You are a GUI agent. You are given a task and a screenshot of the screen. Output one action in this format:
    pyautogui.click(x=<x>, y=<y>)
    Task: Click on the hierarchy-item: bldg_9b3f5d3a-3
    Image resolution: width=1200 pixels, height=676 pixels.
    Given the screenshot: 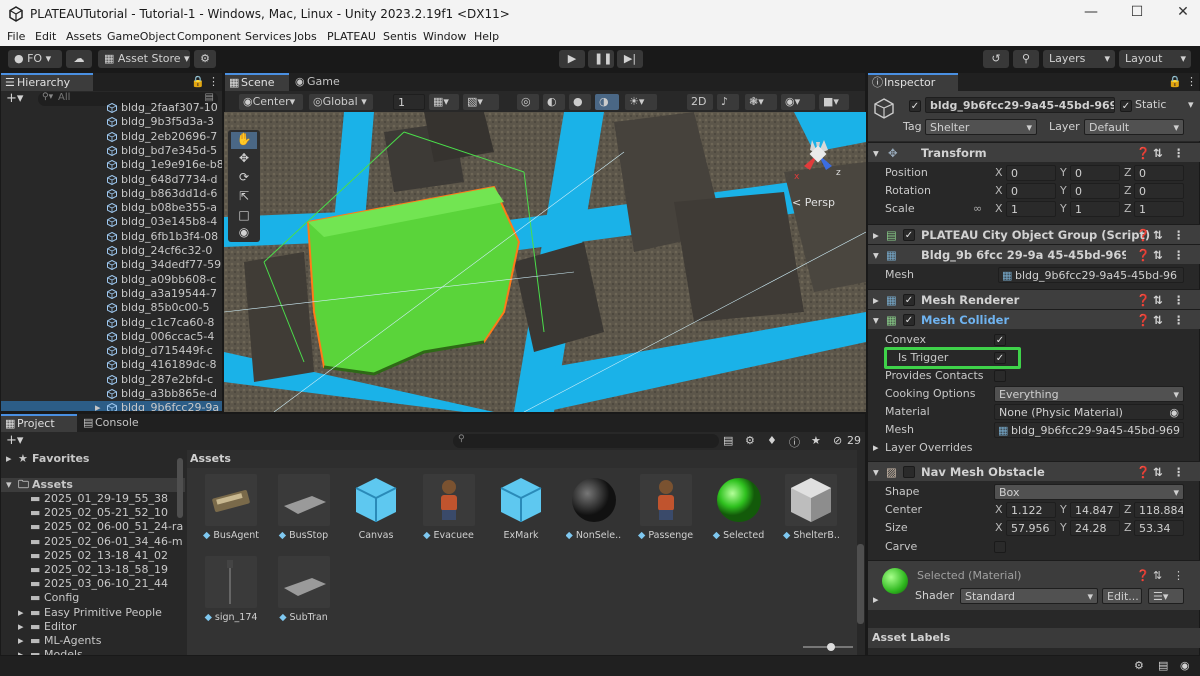 What is the action you would take?
    pyautogui.click(x=111, y=122)
    